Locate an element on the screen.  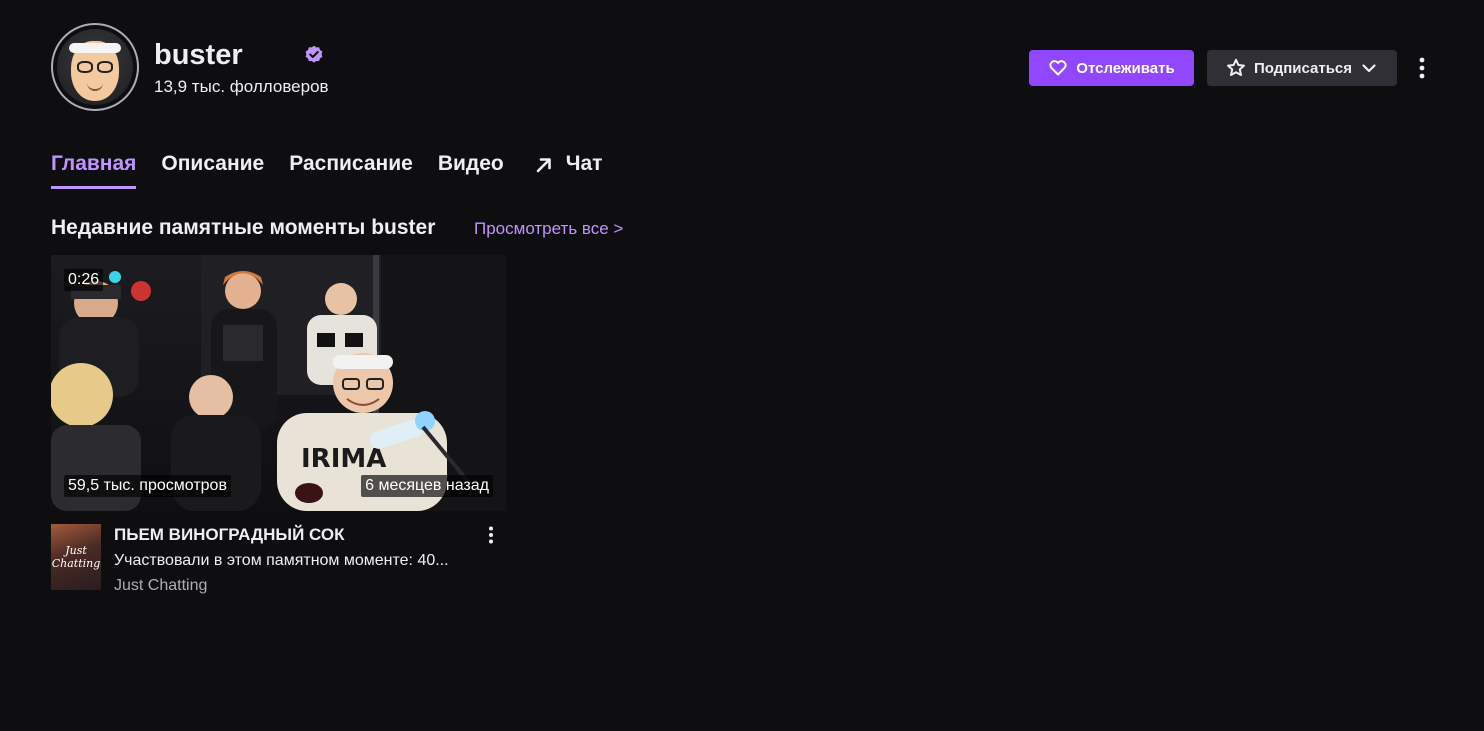
subscribe-button: Подписаться is located at coordinates (1302, 68).